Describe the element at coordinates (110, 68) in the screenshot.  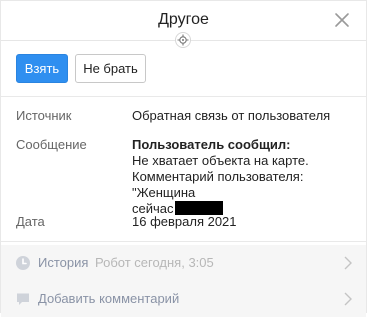
I see `decline-button: Не брать` at that location.